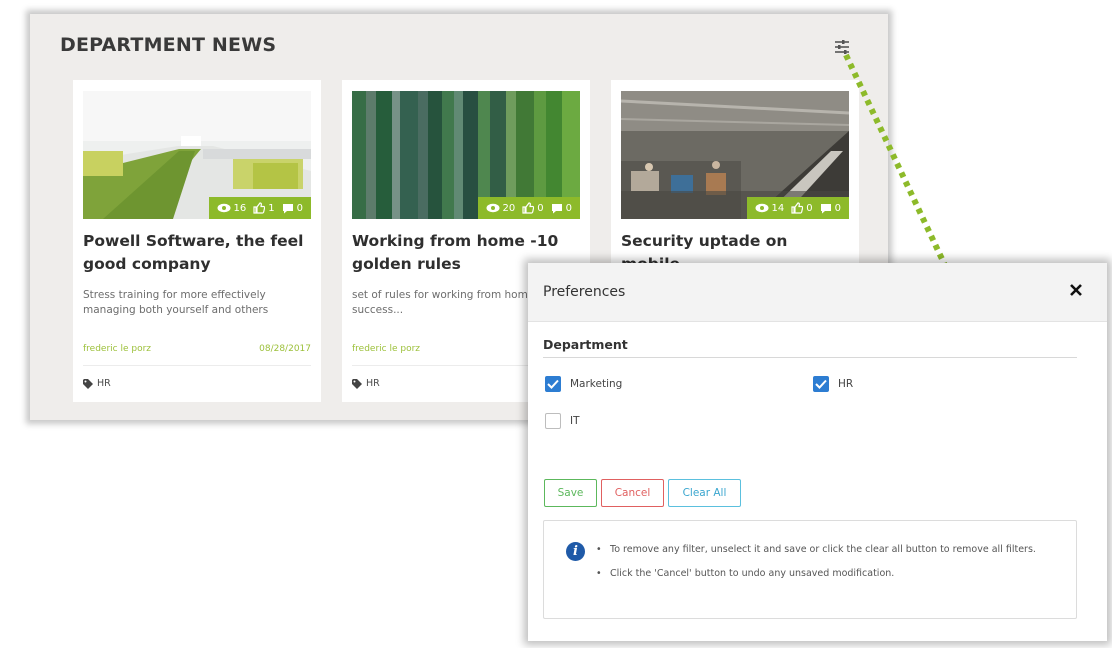 The width and height of the screenshot is (1112, 648). Describe the element at coordinates (632, 493) in the screenshot. I see `cancel-button: Cancel` at that location.